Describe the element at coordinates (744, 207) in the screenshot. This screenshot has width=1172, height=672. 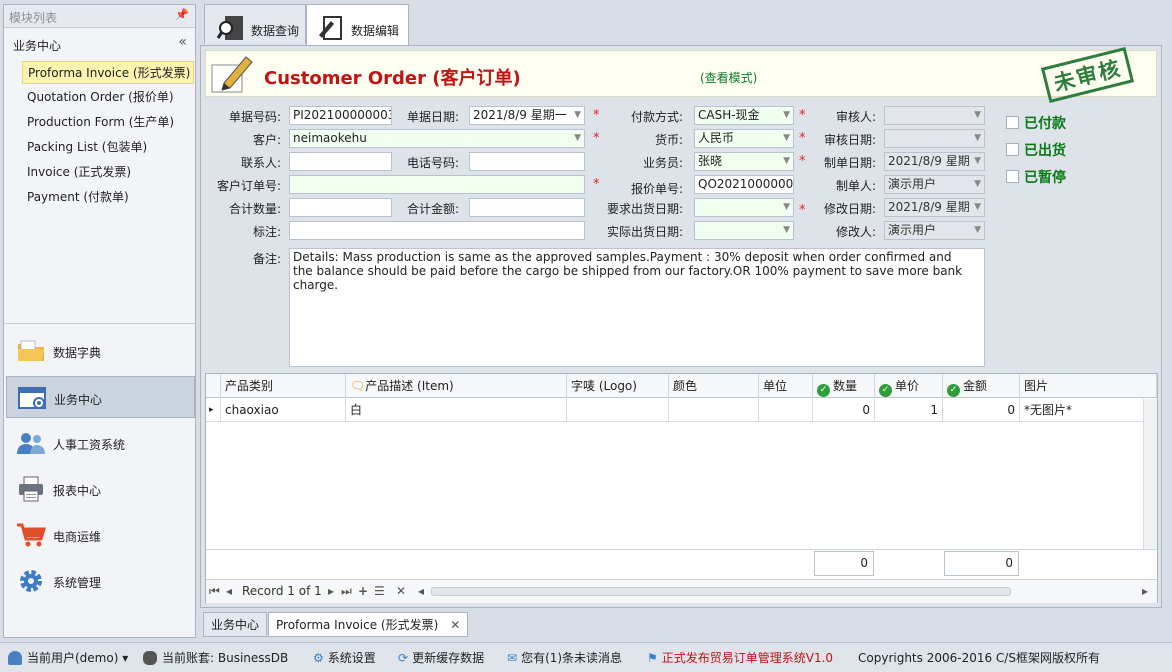
I see `req-ship-field: ▼` at that location.